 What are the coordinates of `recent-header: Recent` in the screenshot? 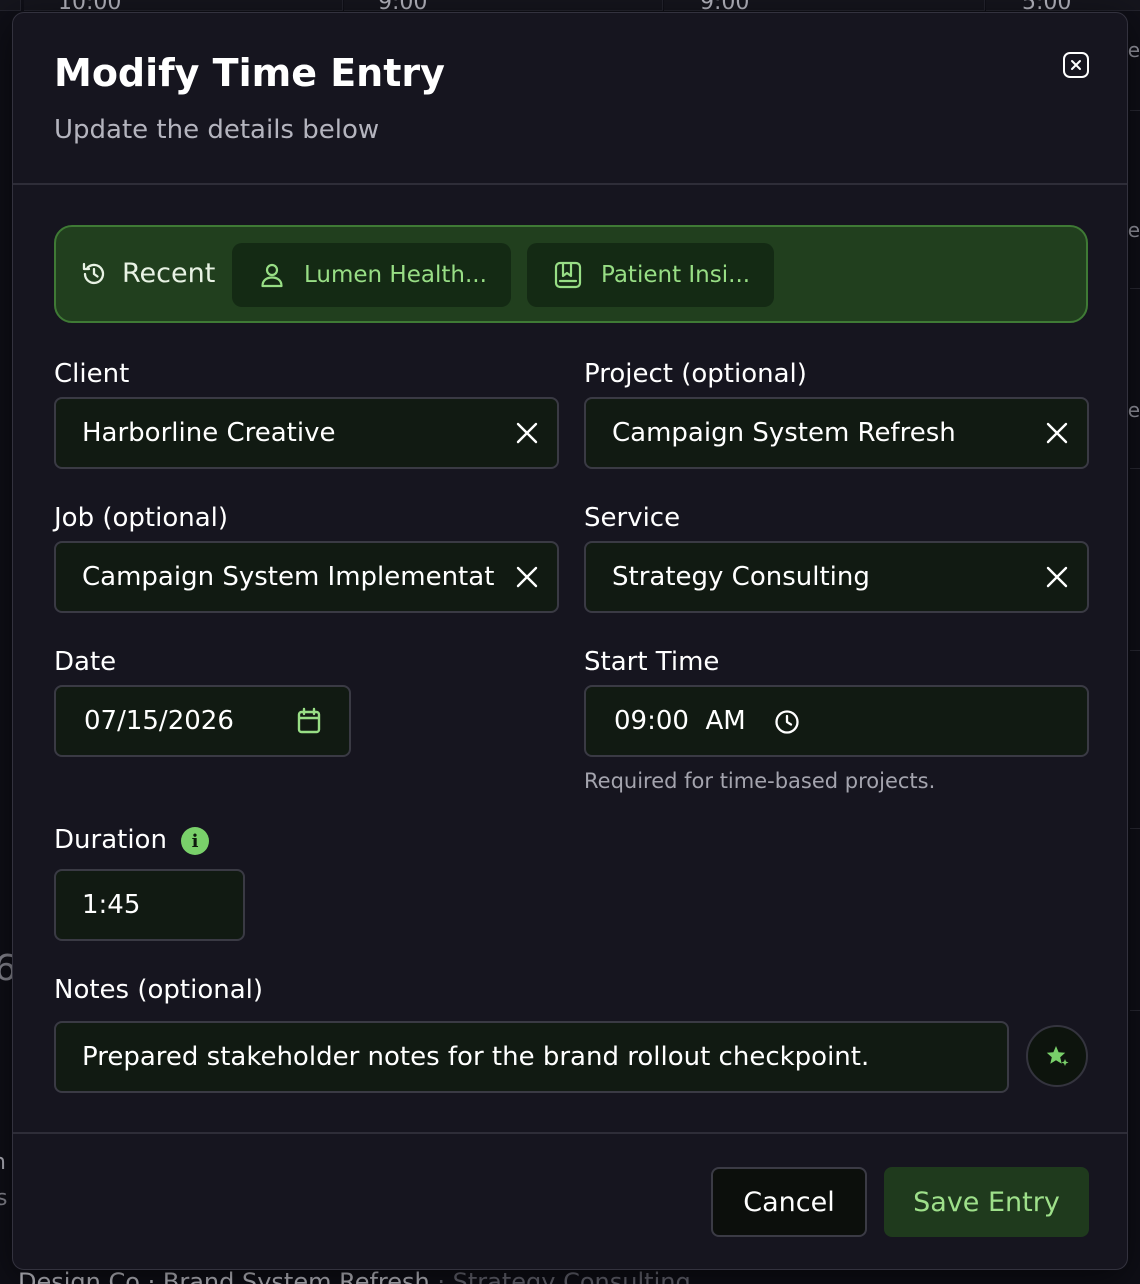 It's located at (147, 273).